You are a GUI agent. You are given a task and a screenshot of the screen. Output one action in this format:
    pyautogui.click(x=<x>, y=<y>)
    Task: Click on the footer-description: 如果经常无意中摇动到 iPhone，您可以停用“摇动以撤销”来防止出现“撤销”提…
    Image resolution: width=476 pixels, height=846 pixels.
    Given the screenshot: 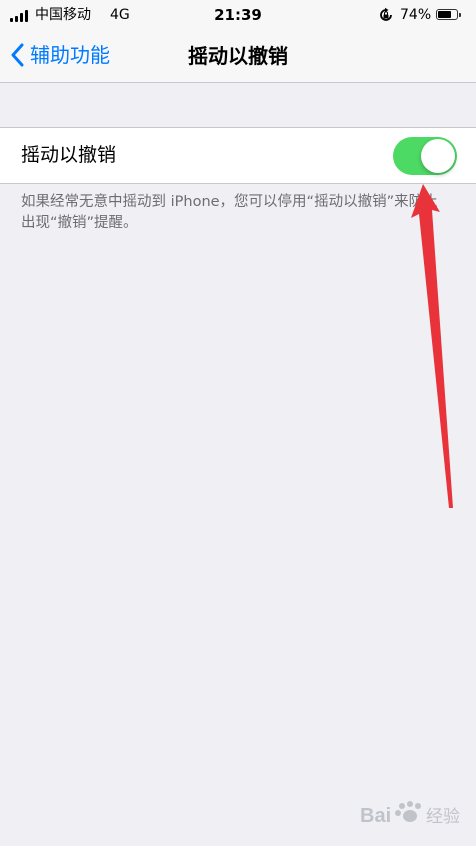 What is the action you would take?
    pyautogui.click(x=229, y=212)
    